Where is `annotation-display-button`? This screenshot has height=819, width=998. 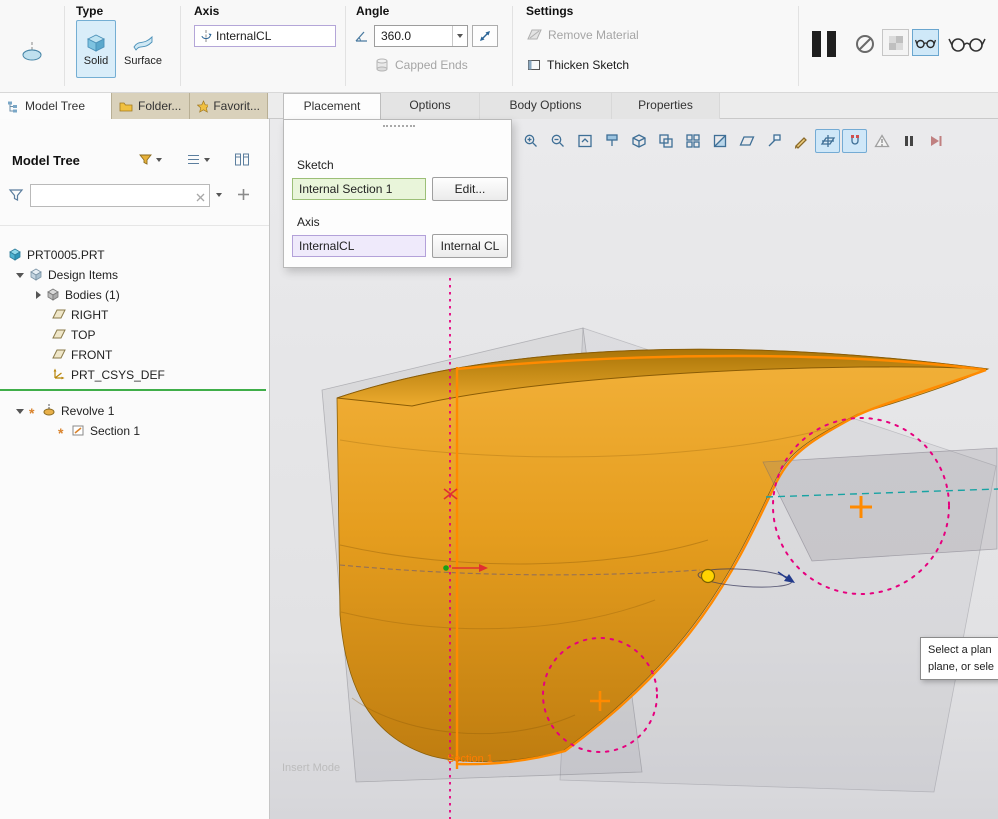
annotation-display-button is located at coordinates (773, 141).